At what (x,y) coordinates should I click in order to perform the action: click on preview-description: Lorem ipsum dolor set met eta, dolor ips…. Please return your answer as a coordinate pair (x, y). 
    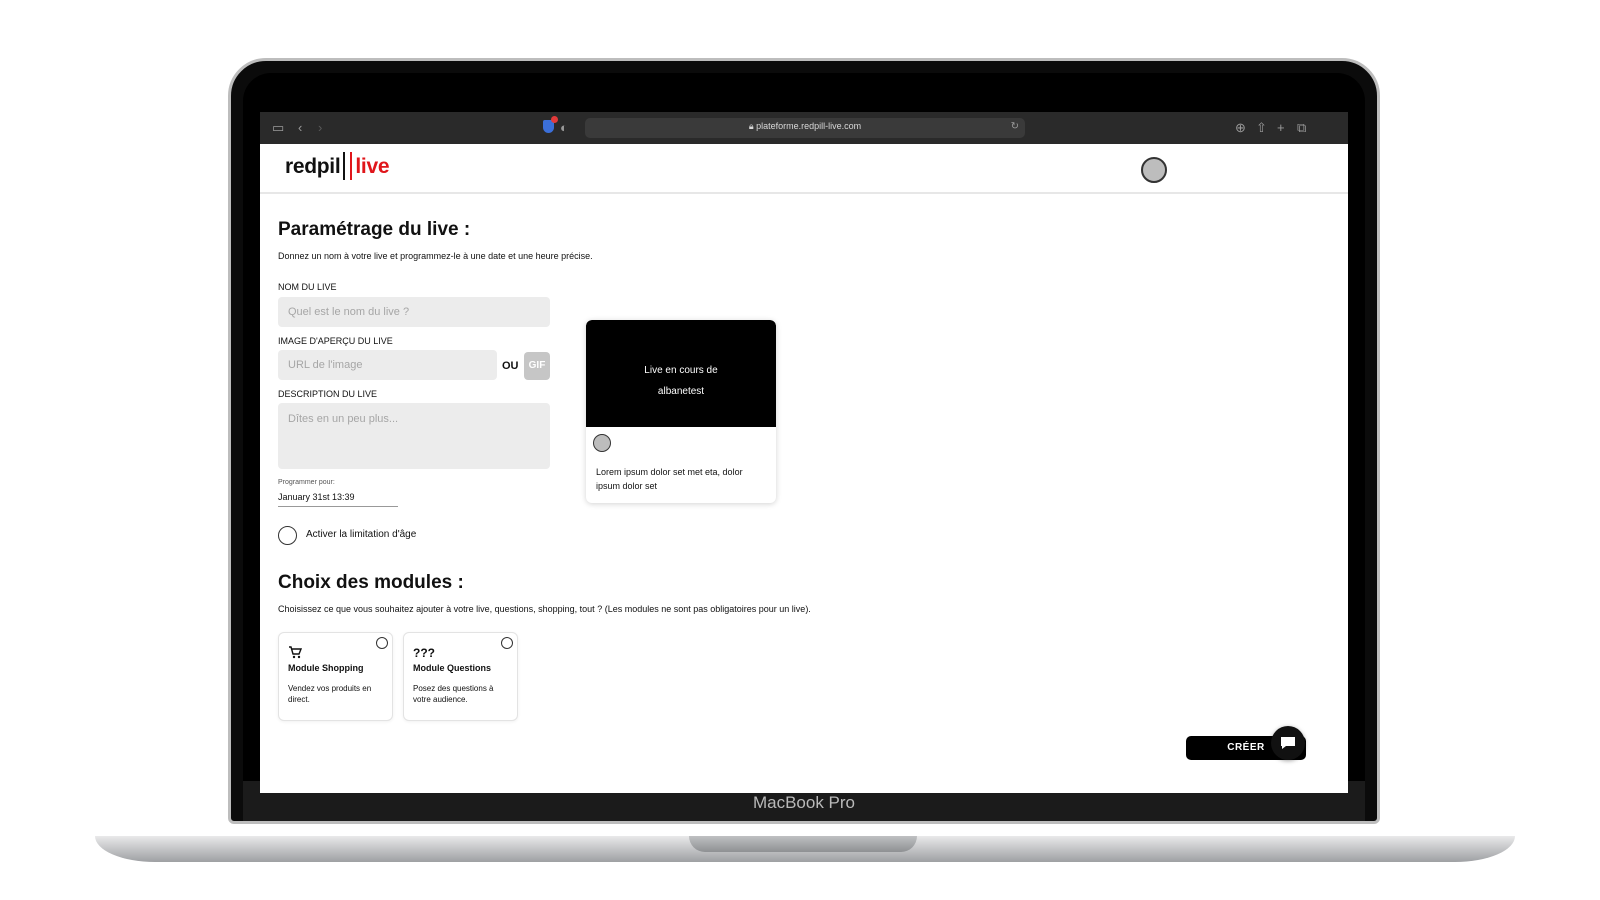
    Looking at the image, I should click on (669, 479).